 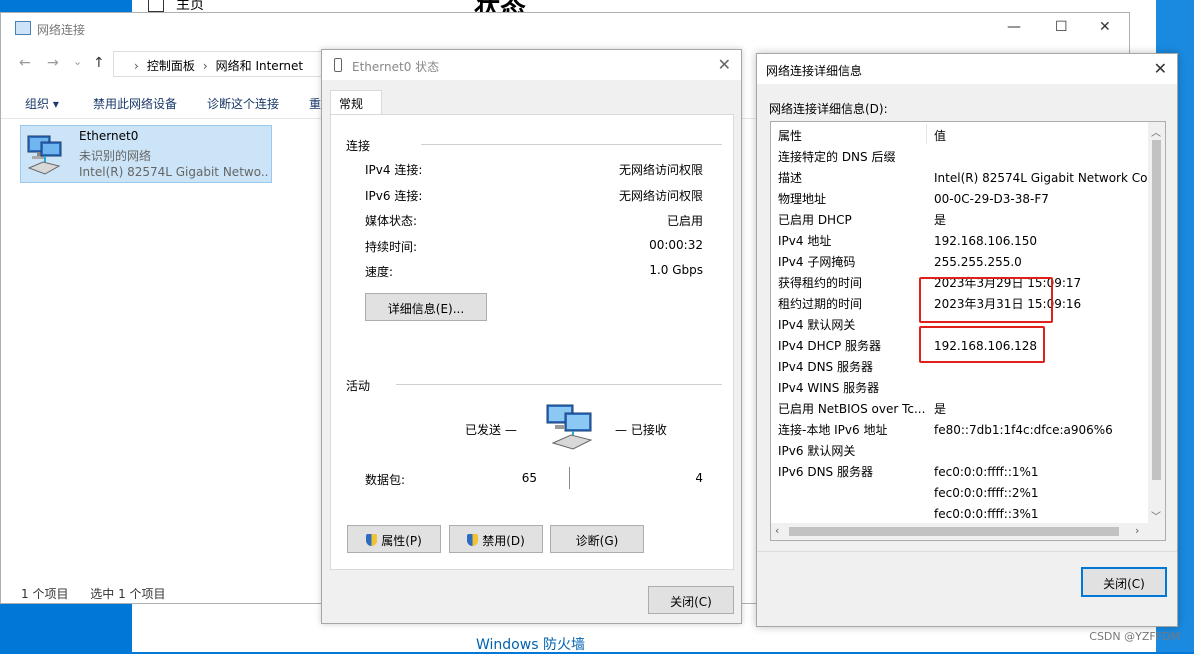 I want to click on network-folder-icon, so click(x=23, y=28).